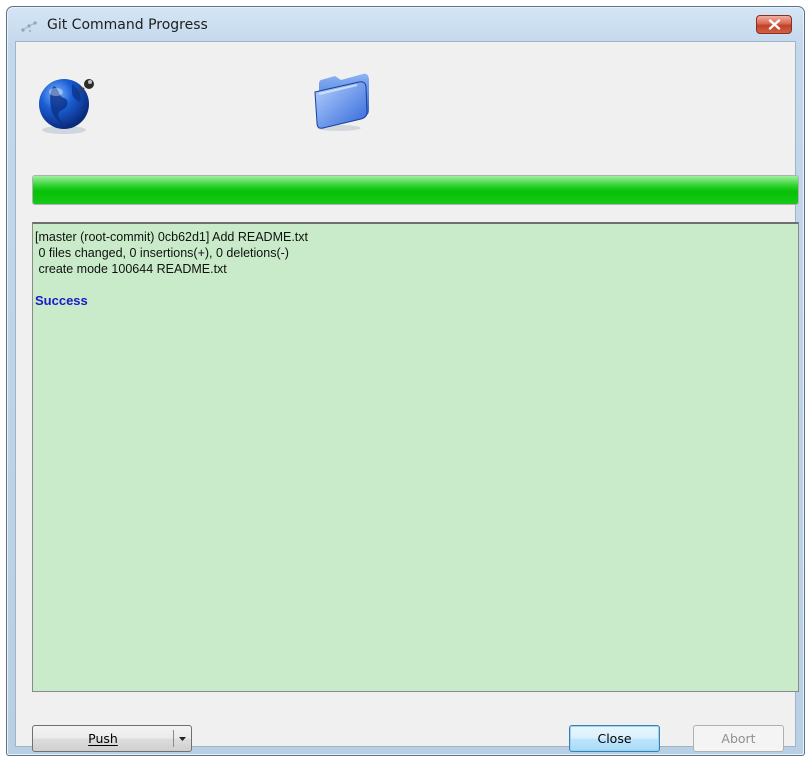  What do you see at coordinates (61, 300) in the screenshot?
I see `status-message: Success` at bounding box center [61, 300].